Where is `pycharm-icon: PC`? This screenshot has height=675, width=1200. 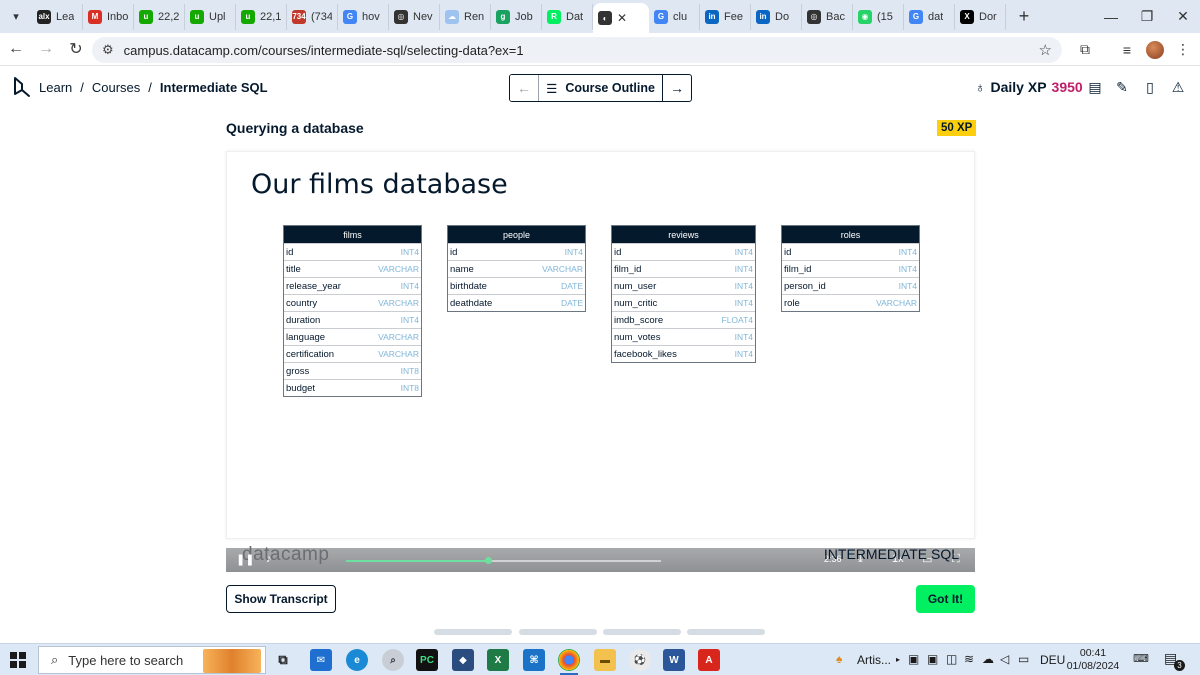
pycharm-icon: PC is located at coordinates (427, 660).